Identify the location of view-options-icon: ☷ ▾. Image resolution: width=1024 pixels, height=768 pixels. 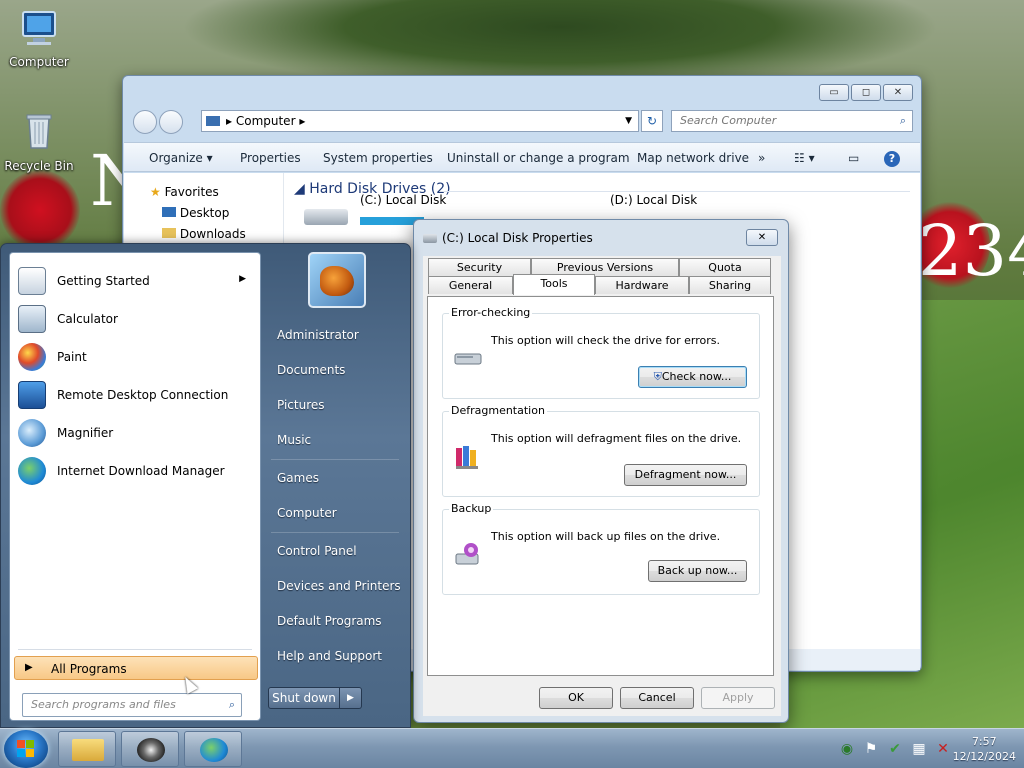
(804, 158).